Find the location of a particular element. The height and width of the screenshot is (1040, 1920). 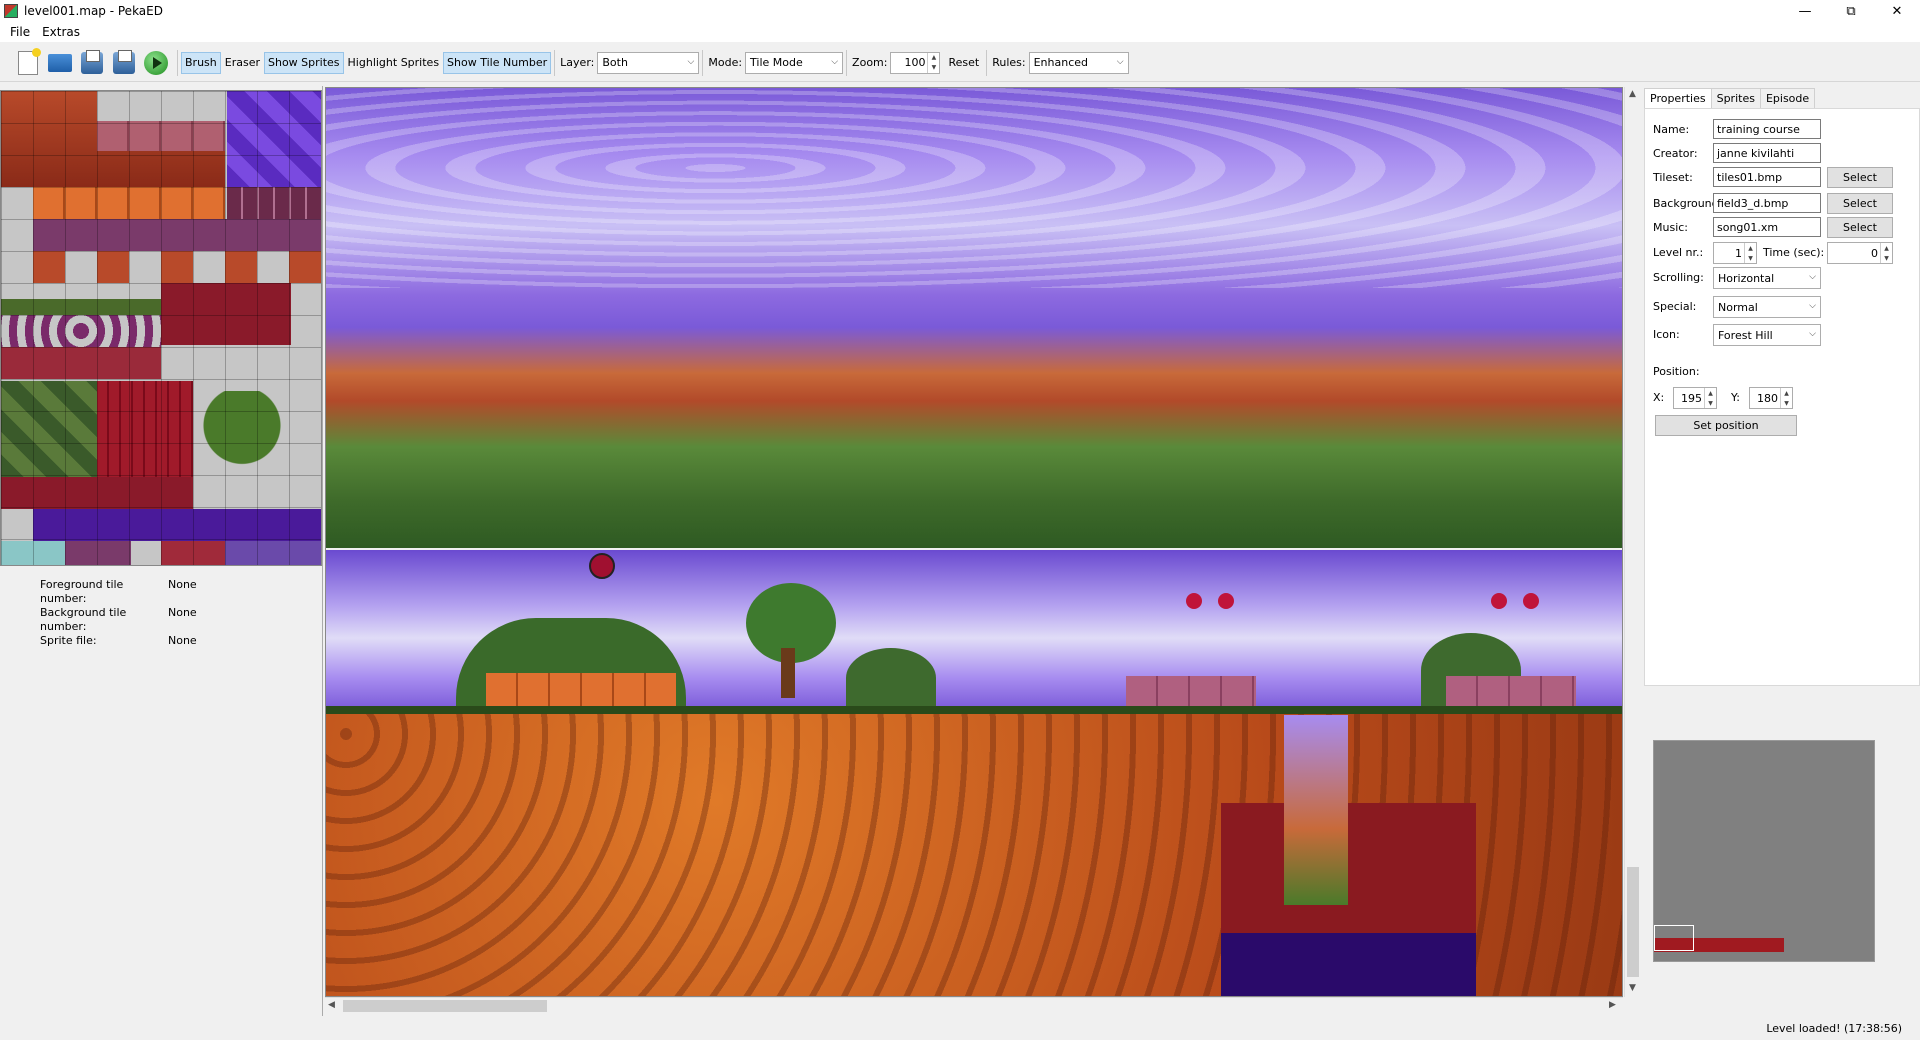

music-select-button: Select is located at coordinates (1860, 227).